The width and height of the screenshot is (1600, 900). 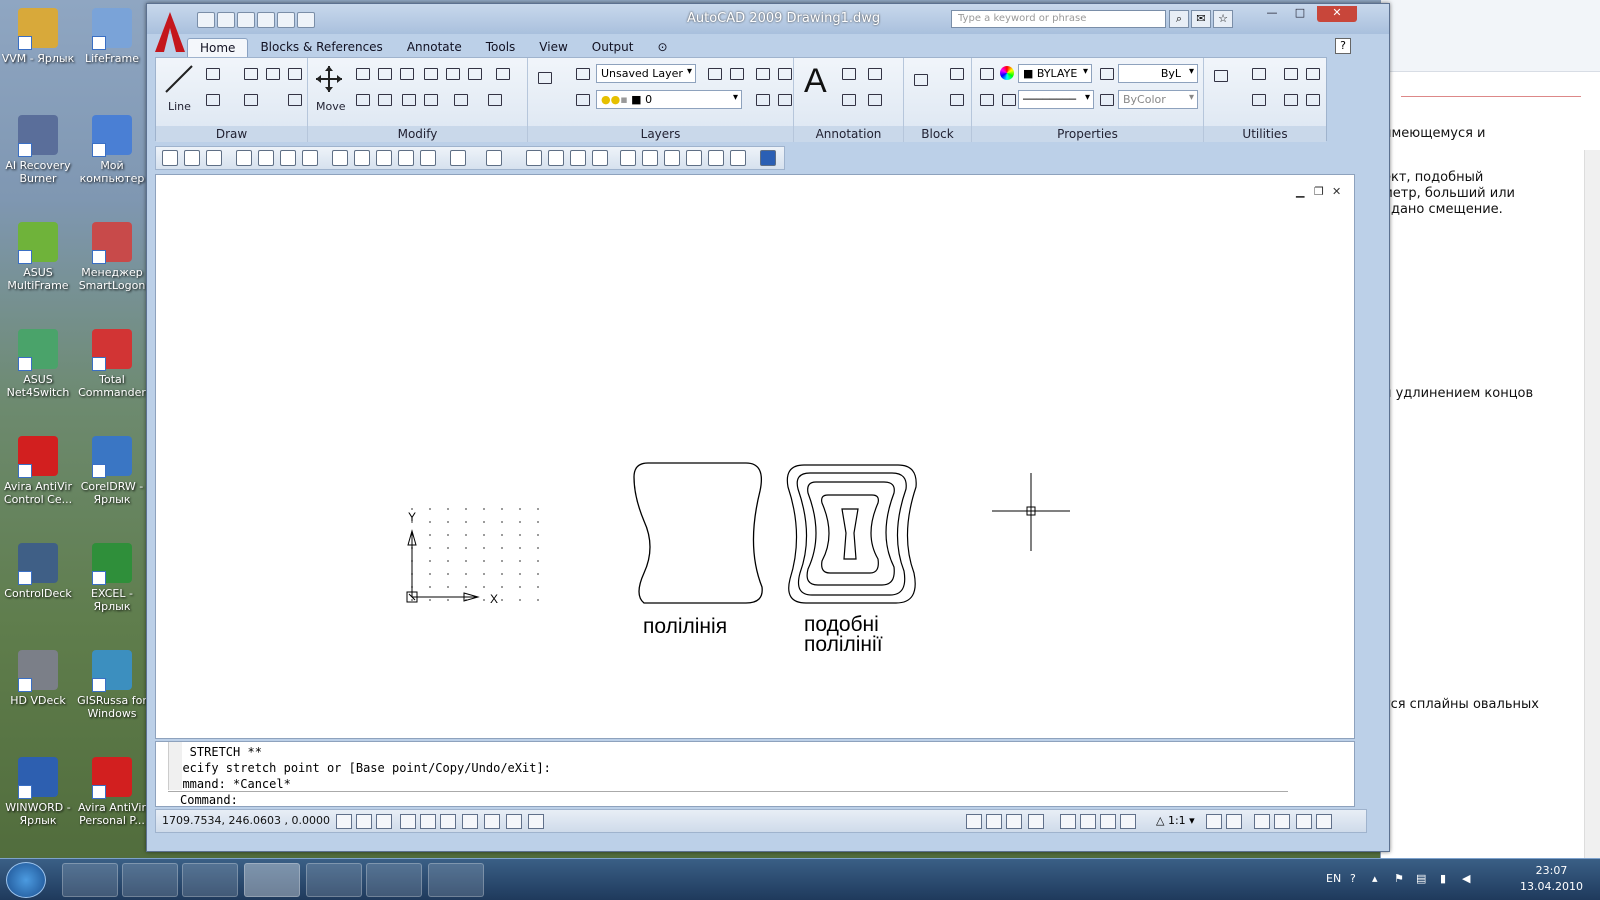 What do you see at coordinates (1214, 821) in the screenshot?
I see `annotation-visibility-icon` at bounding box center [1214, 821].